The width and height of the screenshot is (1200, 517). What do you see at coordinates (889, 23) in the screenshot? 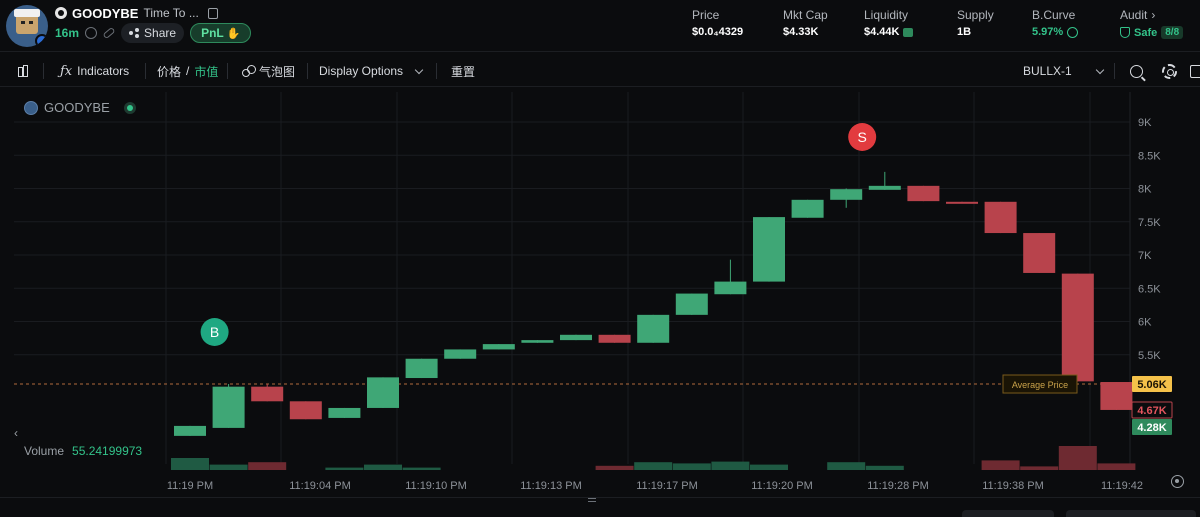
I see `stat-liquidity: Liquidity $4.44K` at bounding box center [889, 23].